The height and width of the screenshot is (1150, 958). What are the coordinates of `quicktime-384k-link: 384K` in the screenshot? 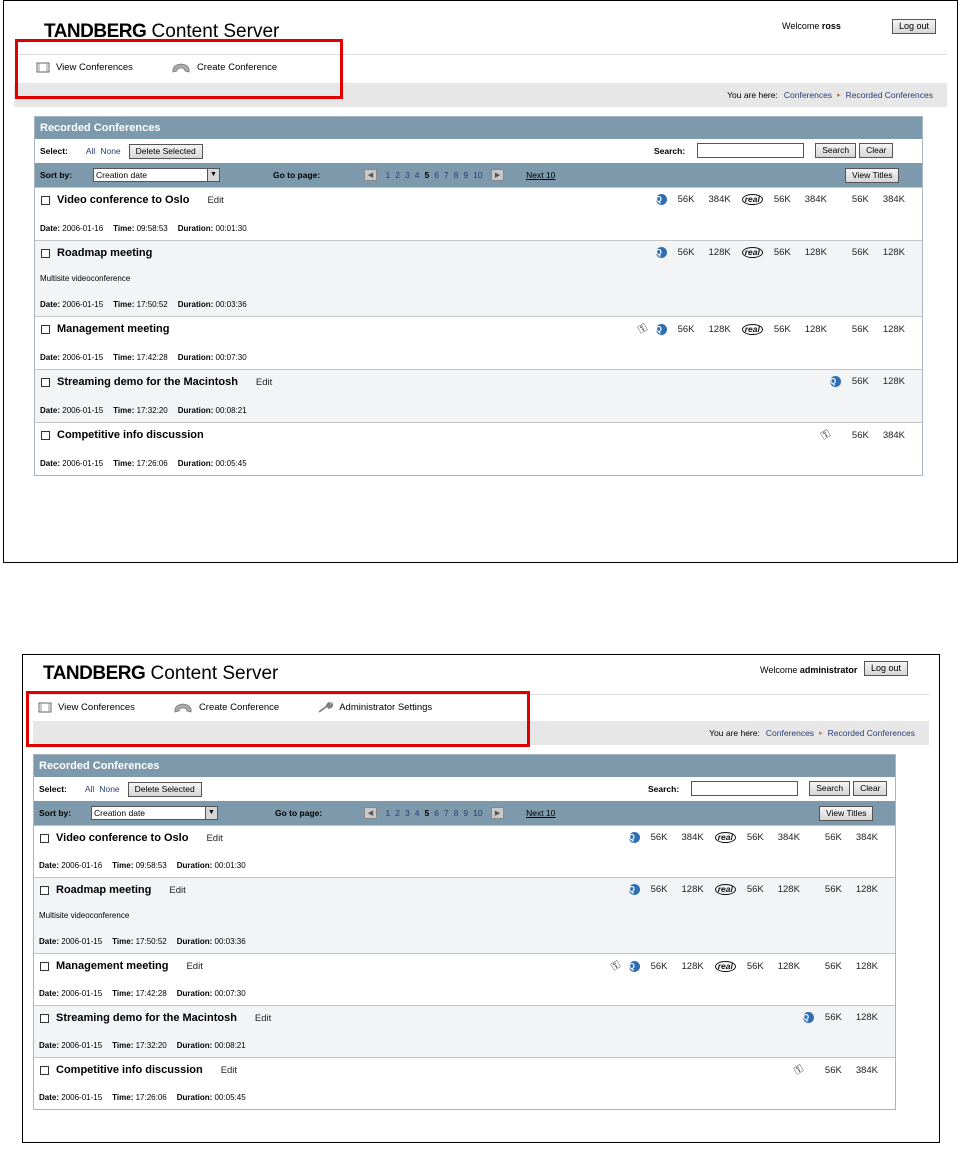 It's located at (720, 199).